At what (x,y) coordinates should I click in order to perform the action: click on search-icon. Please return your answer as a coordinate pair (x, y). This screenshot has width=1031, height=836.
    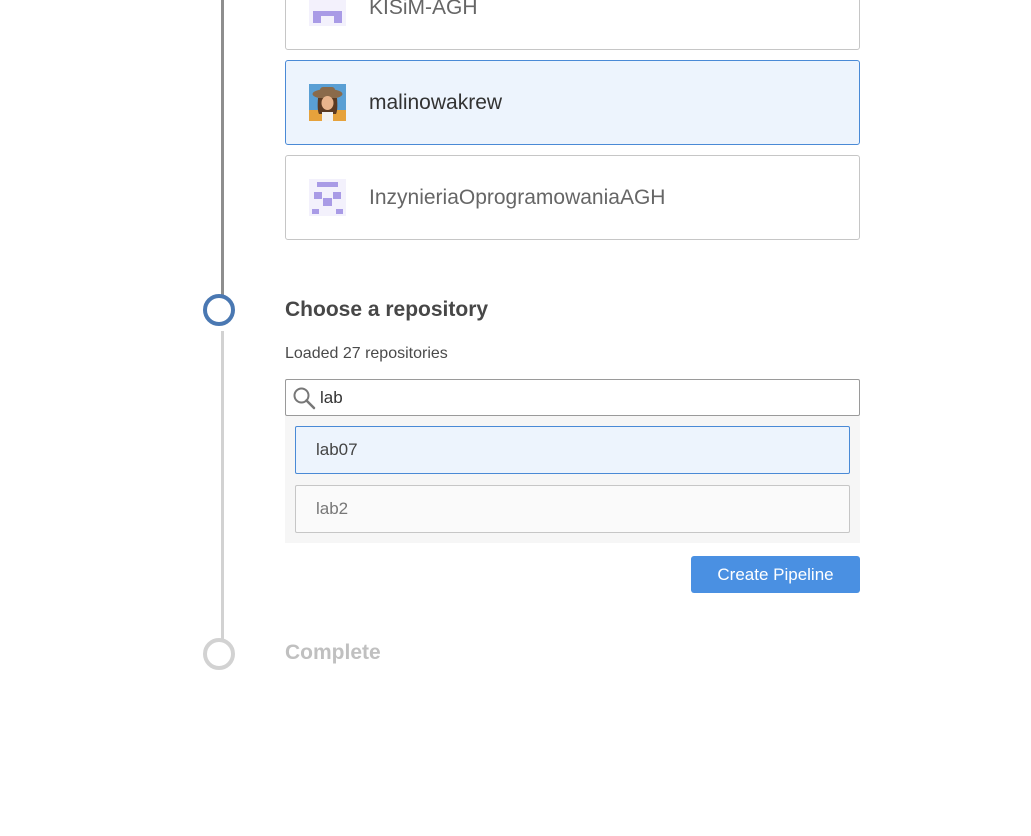
    Looking at the image, I should click on (304, 398).